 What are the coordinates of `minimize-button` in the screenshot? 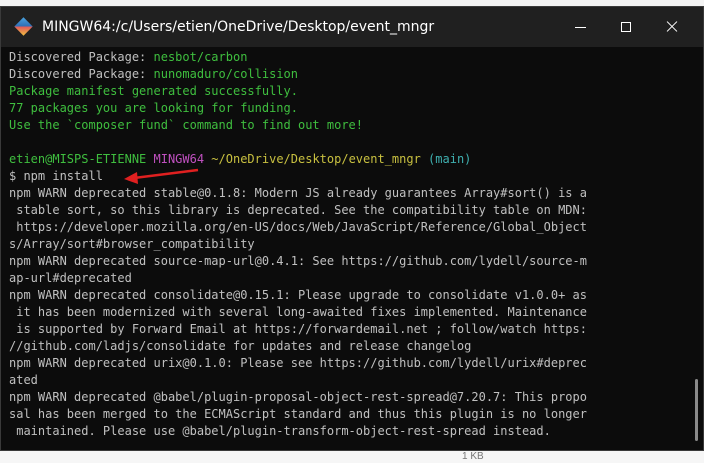 It's located at (580, 27).